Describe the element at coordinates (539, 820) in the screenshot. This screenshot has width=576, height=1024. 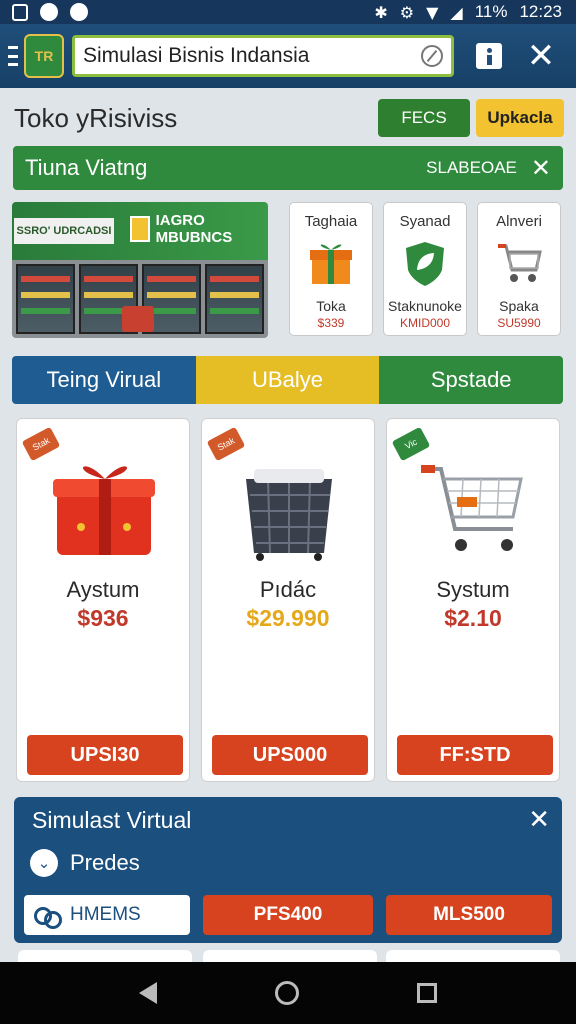
I see `panel-close-icon: ✕` at that location.